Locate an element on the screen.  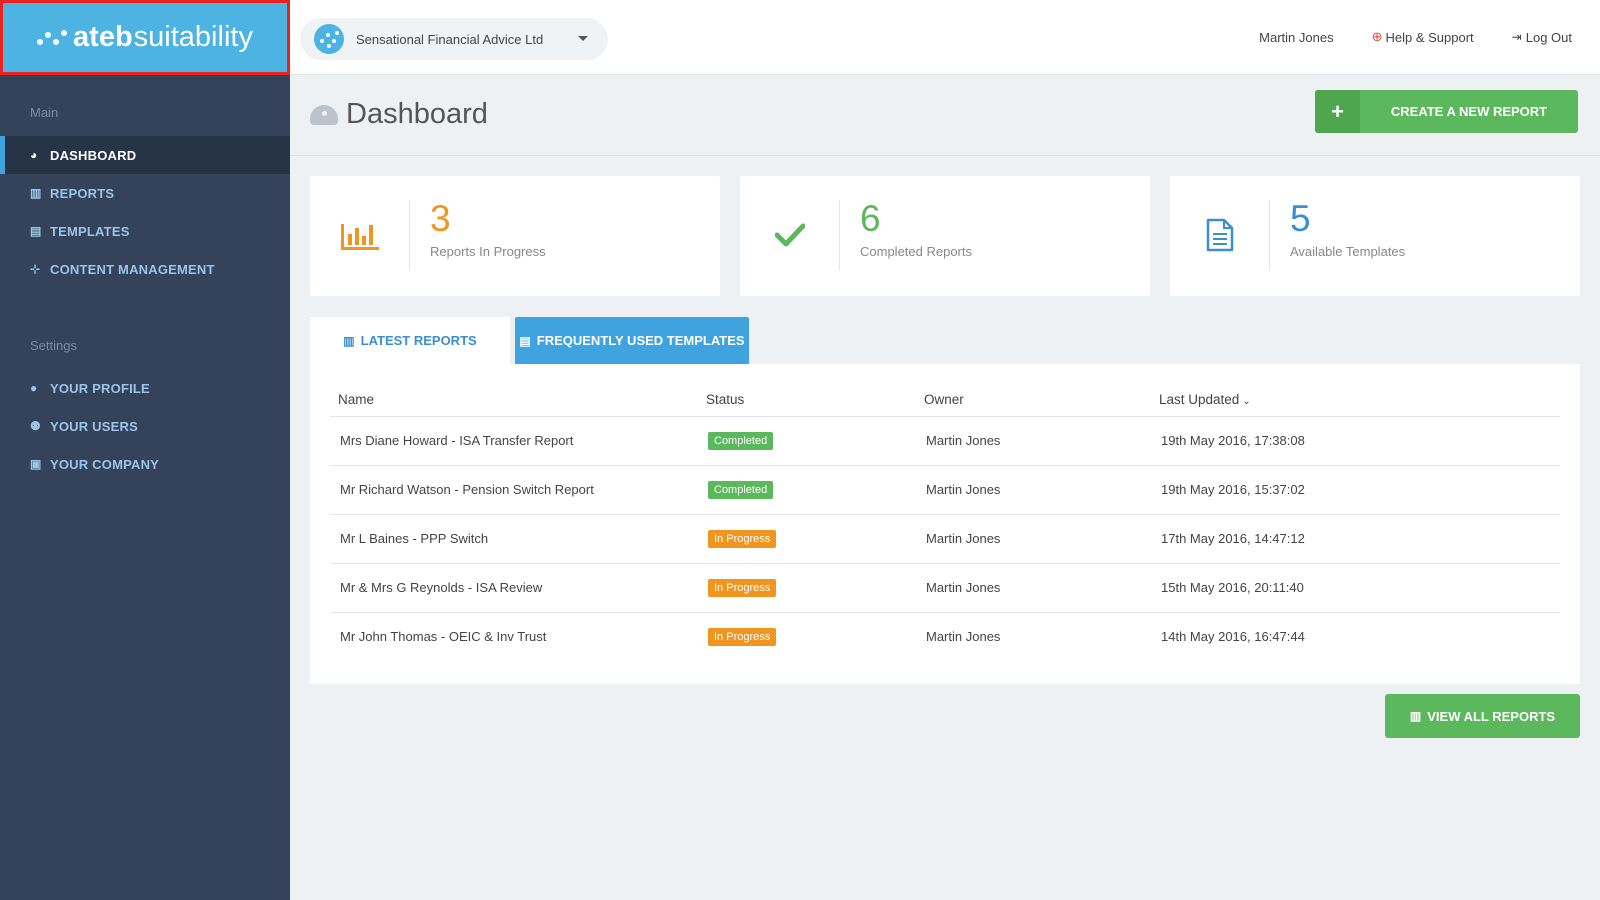
sidebar-item-content-management: ⊹ CONTENT MANAGEMENT is located at coordinates (145, 269).